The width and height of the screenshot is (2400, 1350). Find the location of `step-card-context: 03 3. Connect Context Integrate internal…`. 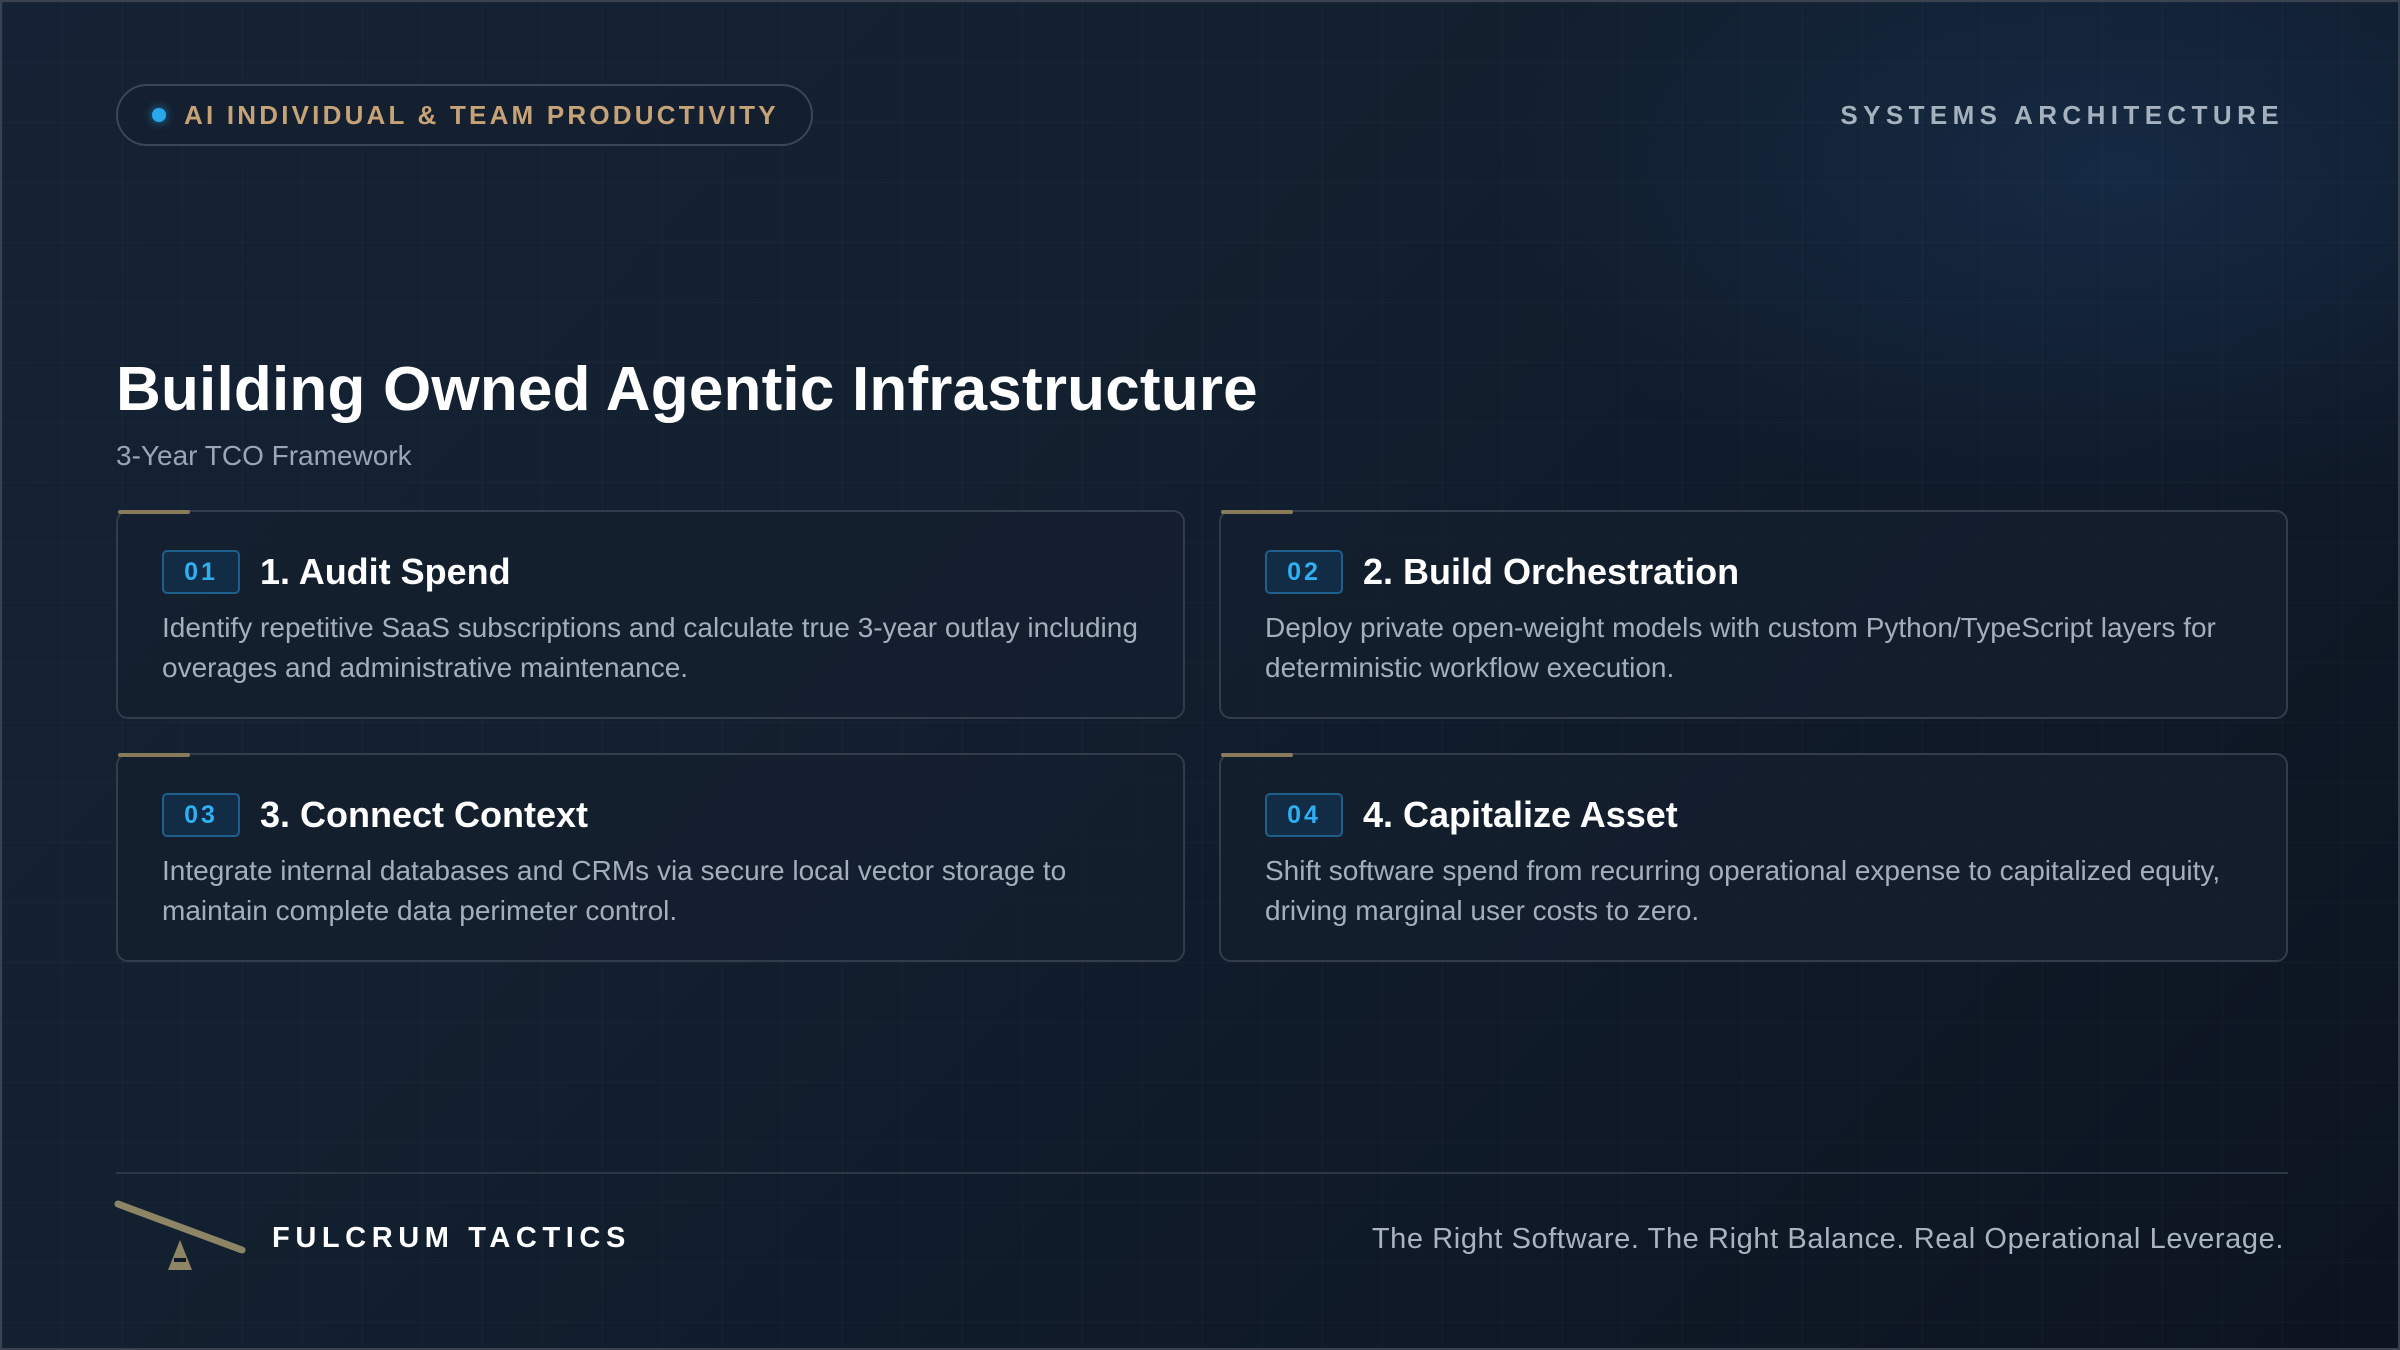

step-card-context: 03 3. Connect Context Integrate internal… is located at coordinates (650, 857).